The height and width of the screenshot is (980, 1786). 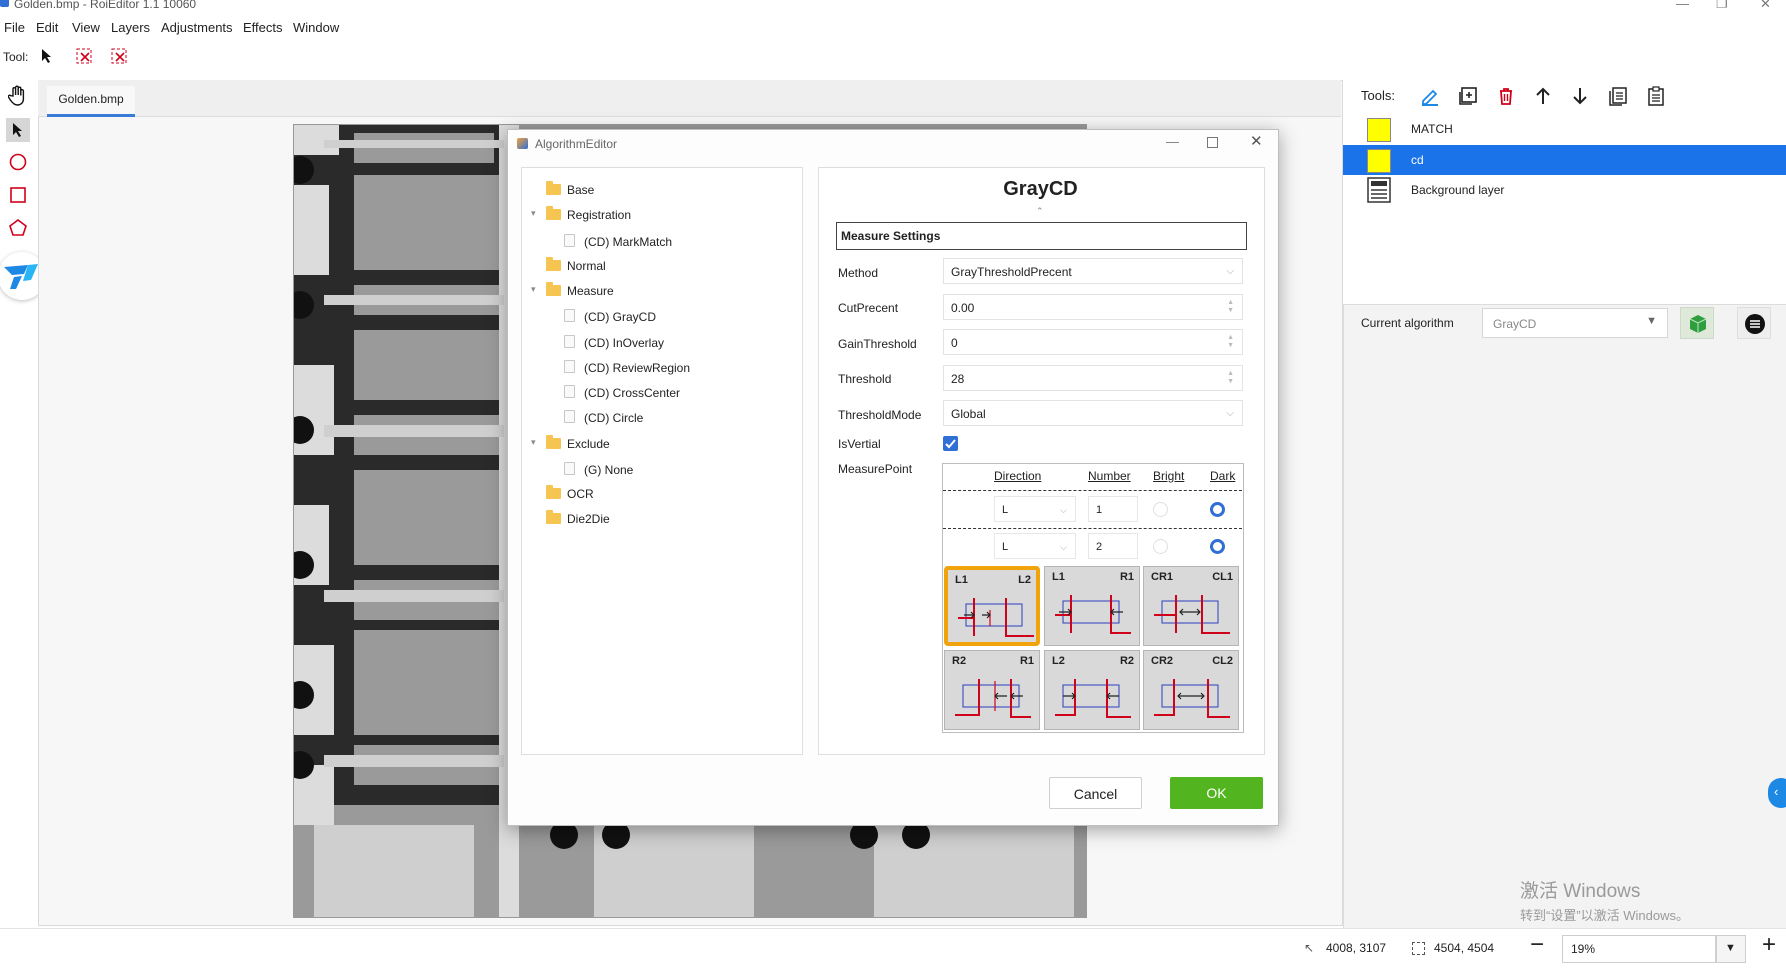 I want to click on method-select: GrayThresholdPrecent ⌵, so click(x=1093, y=271).